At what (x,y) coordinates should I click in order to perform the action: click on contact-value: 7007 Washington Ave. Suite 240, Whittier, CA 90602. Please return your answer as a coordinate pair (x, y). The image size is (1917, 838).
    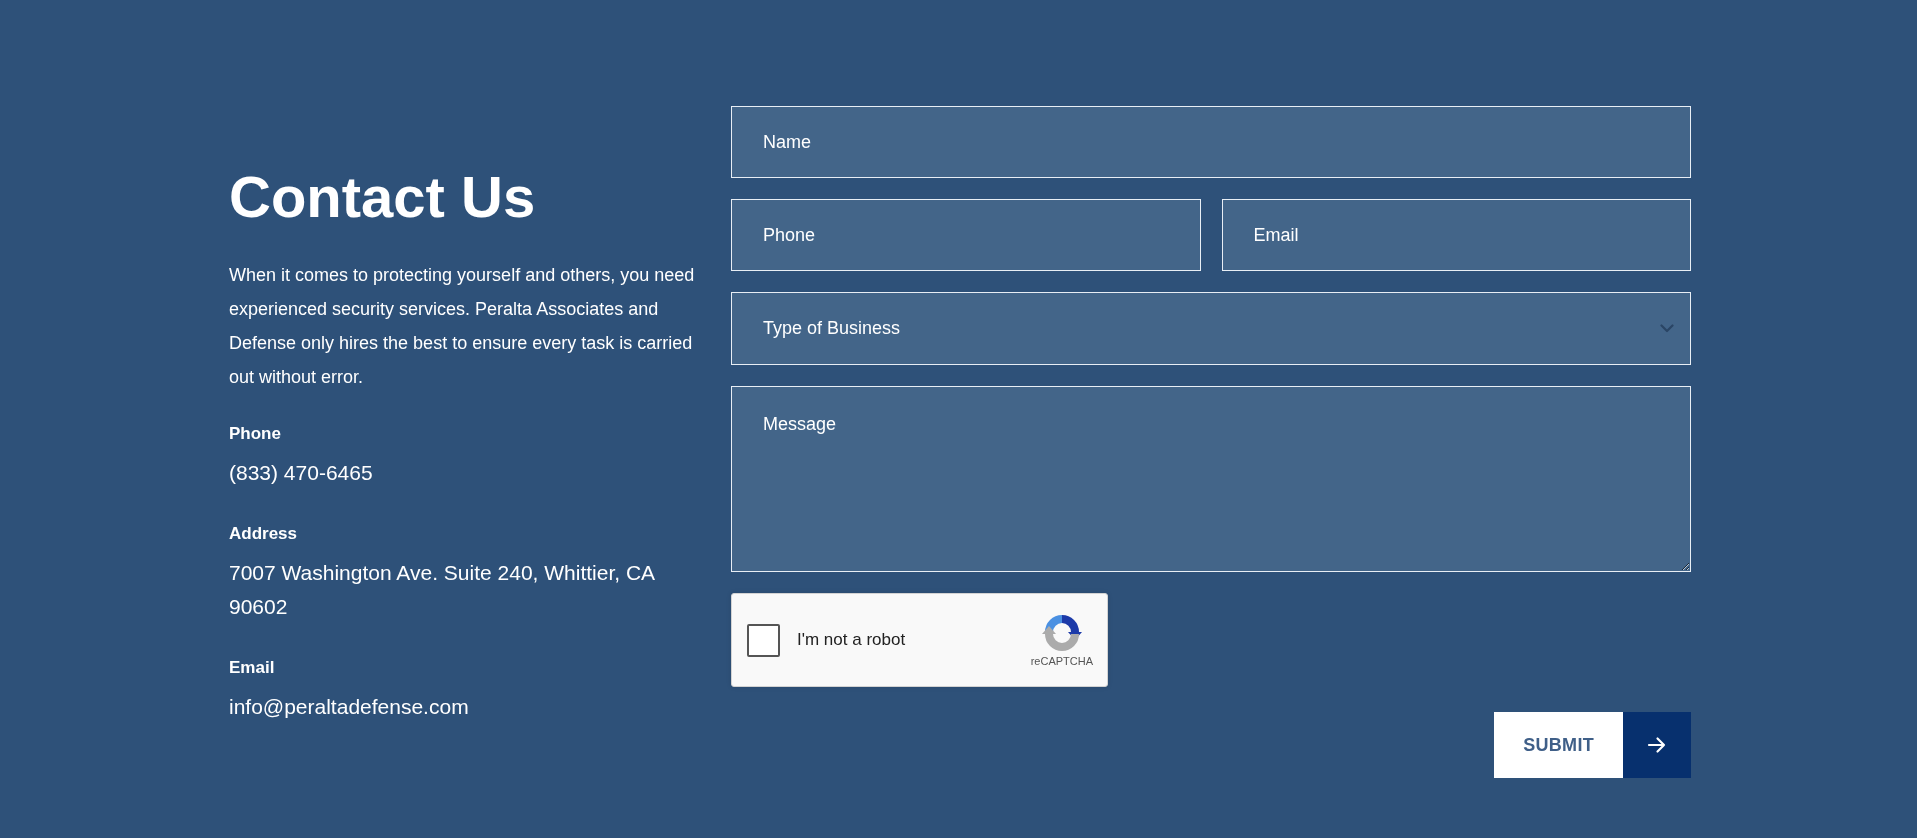
    Looking at the image, I should click on (442, 590).